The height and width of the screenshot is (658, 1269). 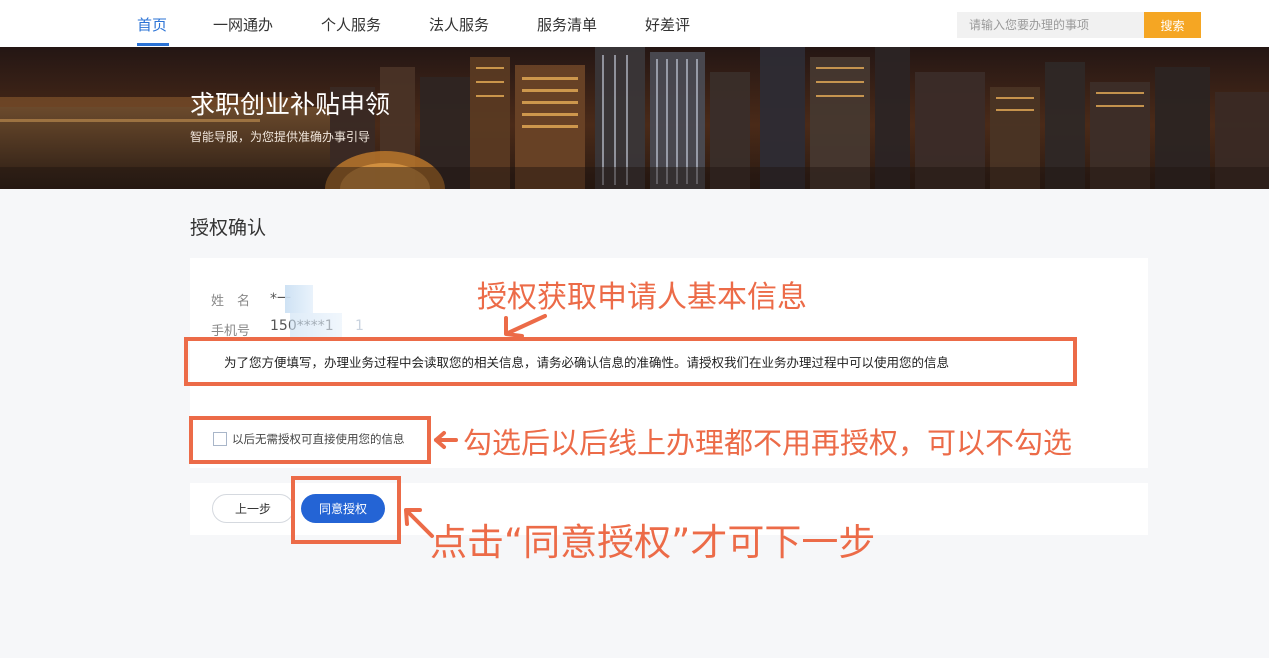 I want to click on agree-authorize-button: 同意授权, so click(x=343, y=508).